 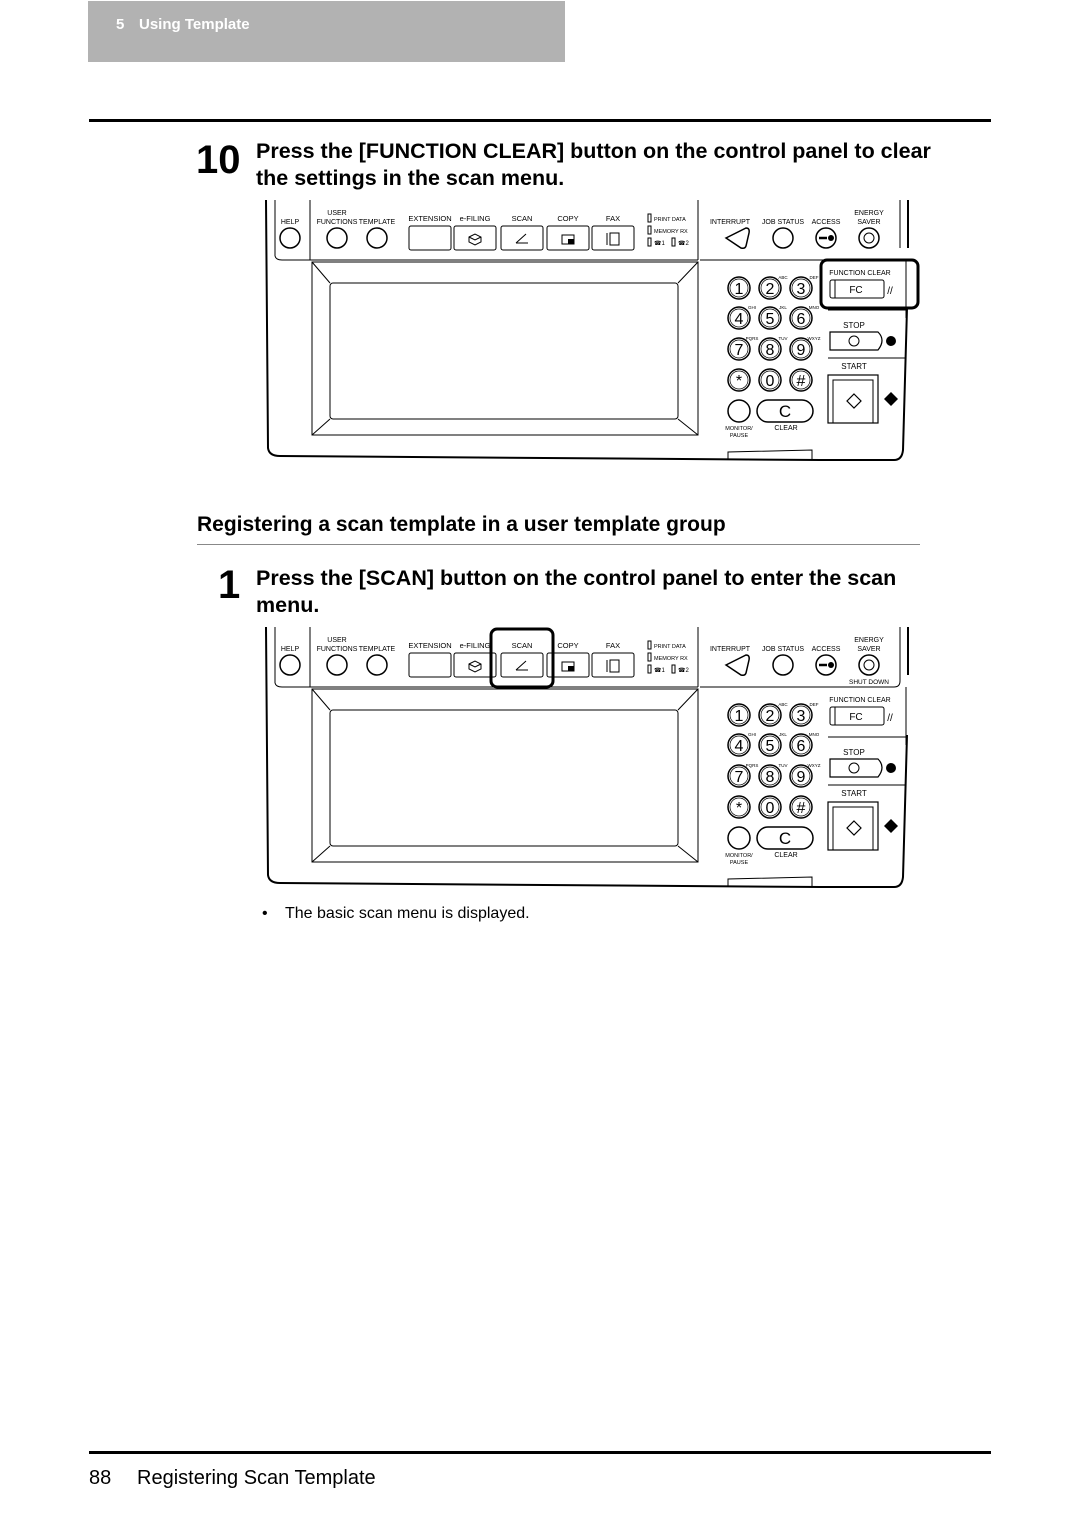 What do you see at coordinates (739, 838) in the screenshot?
I see `monitor-pause-button` at bounding box center [739, 838].